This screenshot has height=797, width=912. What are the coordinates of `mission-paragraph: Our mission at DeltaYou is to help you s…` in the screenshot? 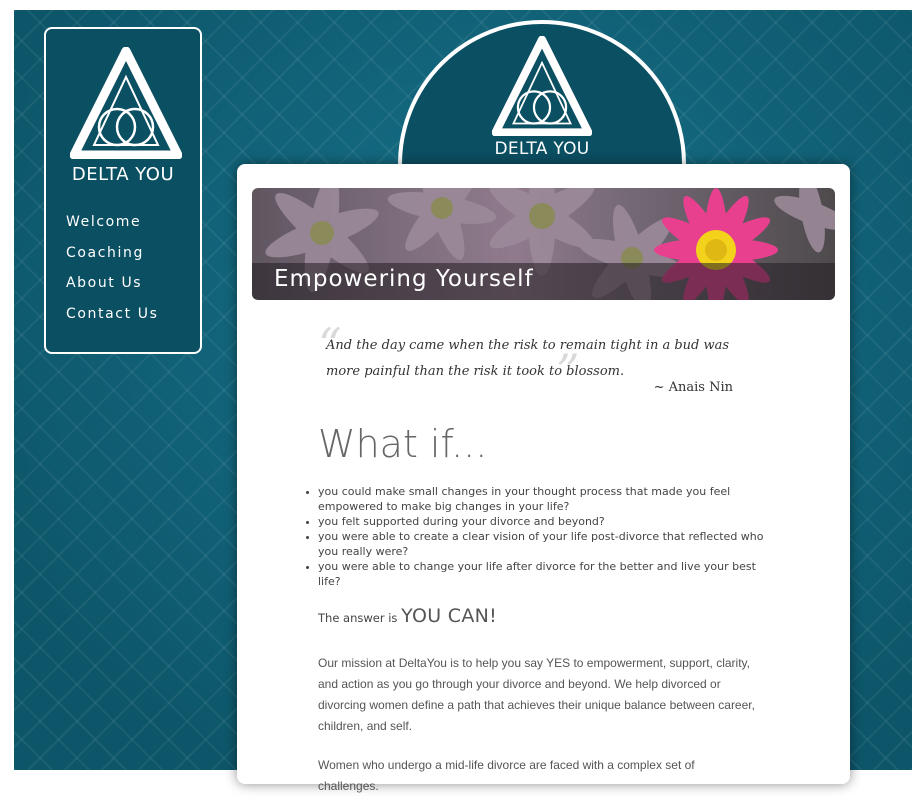 It's located at (536, 694).